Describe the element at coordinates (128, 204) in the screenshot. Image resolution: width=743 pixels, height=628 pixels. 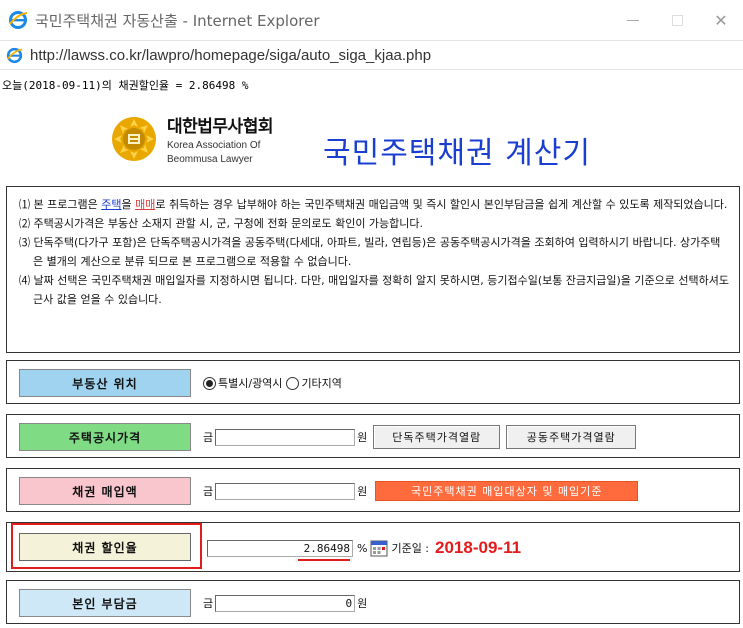
I see `notice-item-1-text-mid: 을` at that location.